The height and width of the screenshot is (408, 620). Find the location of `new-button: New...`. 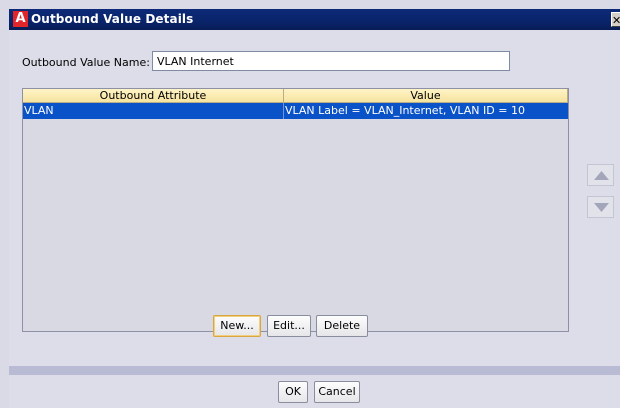

new-button: New... is located at coordinates (237, 326).